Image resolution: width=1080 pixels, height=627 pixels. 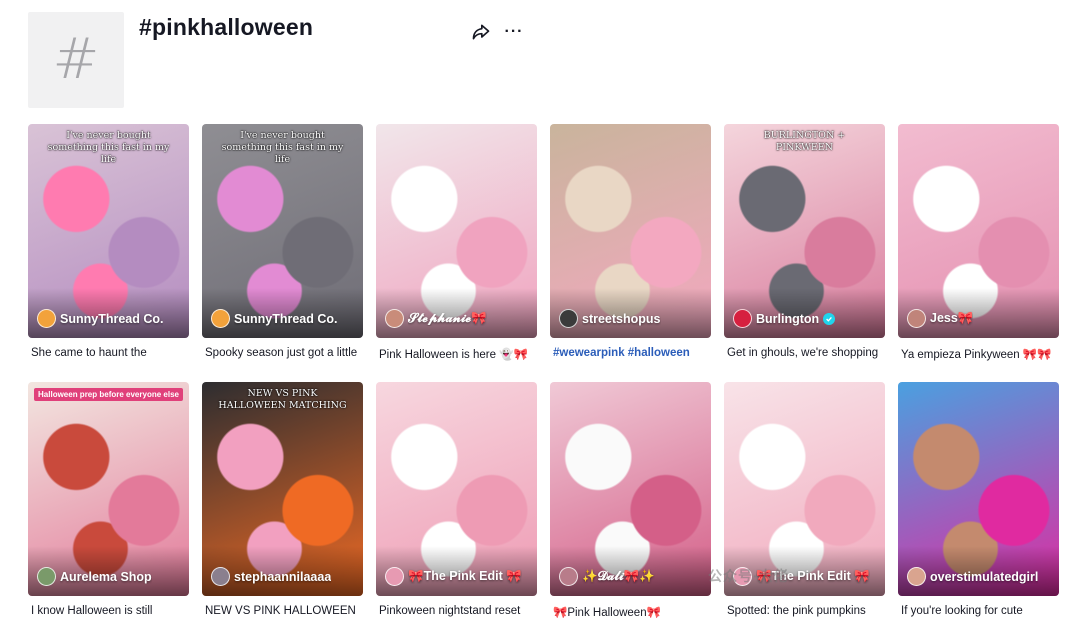 What do you see at coordinates (447, 318) in the screenshot?
I see `author-name: 𝓢𝓽𝓮𝓹𝓱𝓪𝓷𝓲𝓮🎀` at bounding box center [447, 318].